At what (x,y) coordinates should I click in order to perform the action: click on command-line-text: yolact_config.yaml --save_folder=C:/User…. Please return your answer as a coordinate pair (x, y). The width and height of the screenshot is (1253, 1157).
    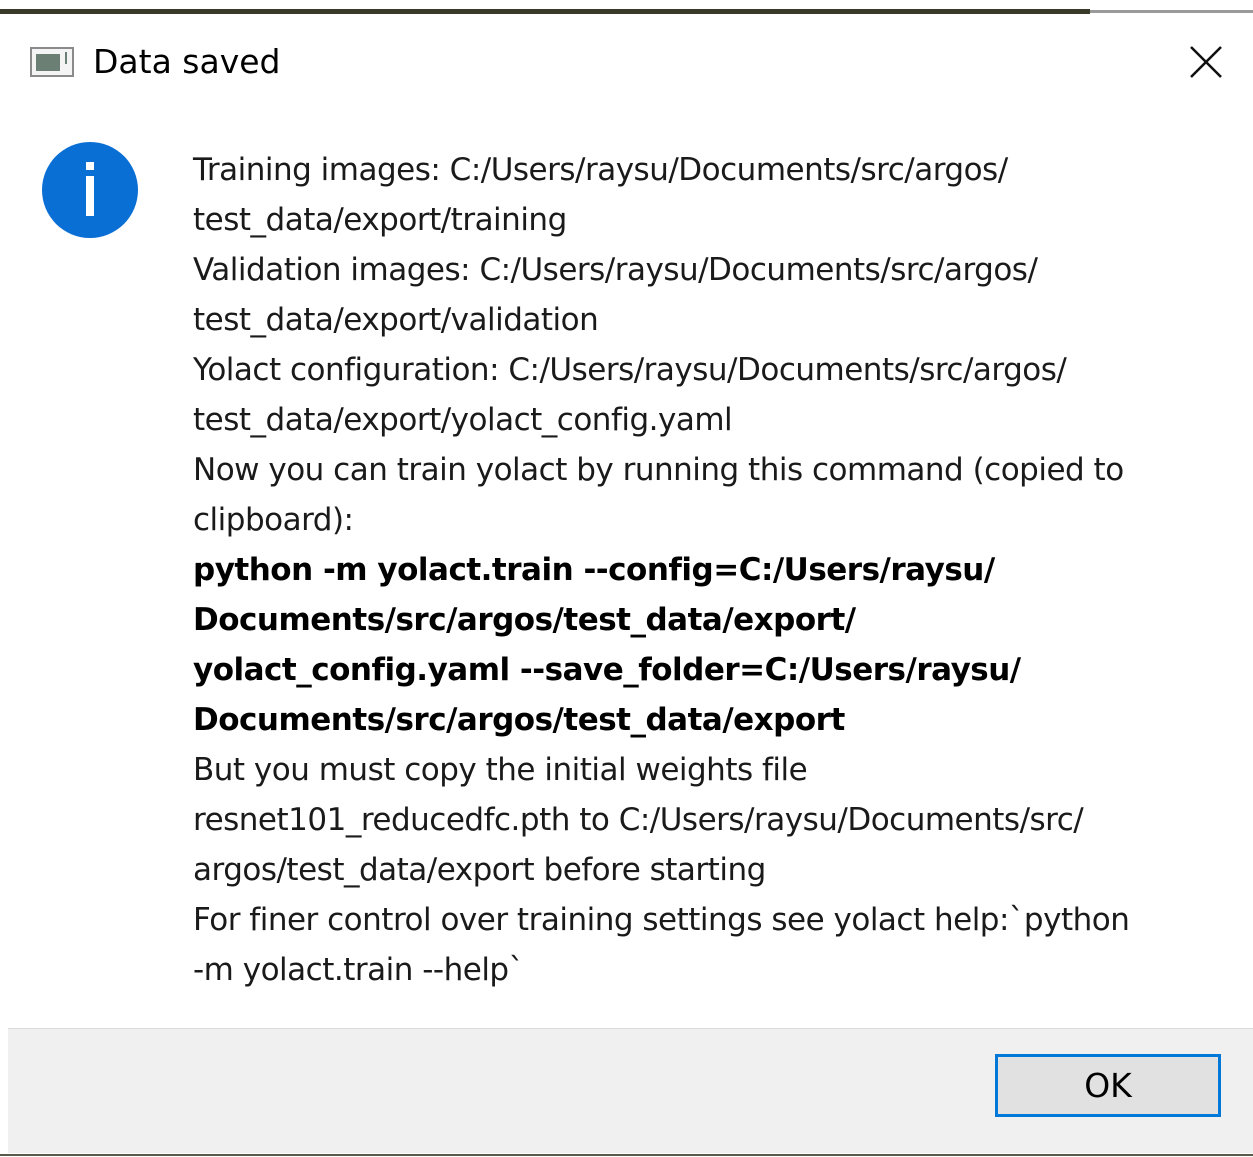
    Looking at the image, I should click on (607, 670).